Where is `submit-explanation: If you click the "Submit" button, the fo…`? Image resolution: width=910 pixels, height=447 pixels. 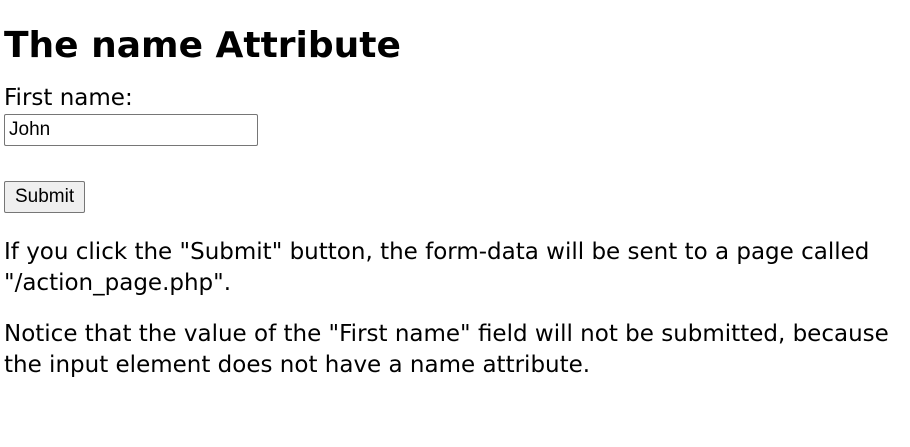 submit-explanation: If you click the "Submit" button, the fo… is located at coordinates (437, 267).